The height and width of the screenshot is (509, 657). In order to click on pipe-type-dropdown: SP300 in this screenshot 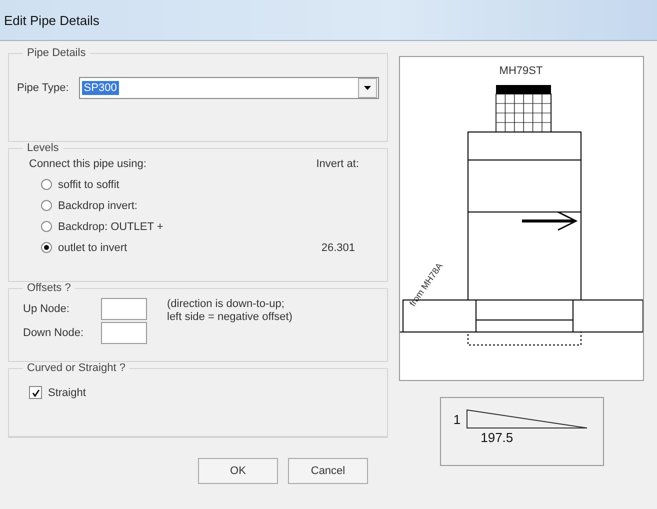, I will do `click(228, 88)`.